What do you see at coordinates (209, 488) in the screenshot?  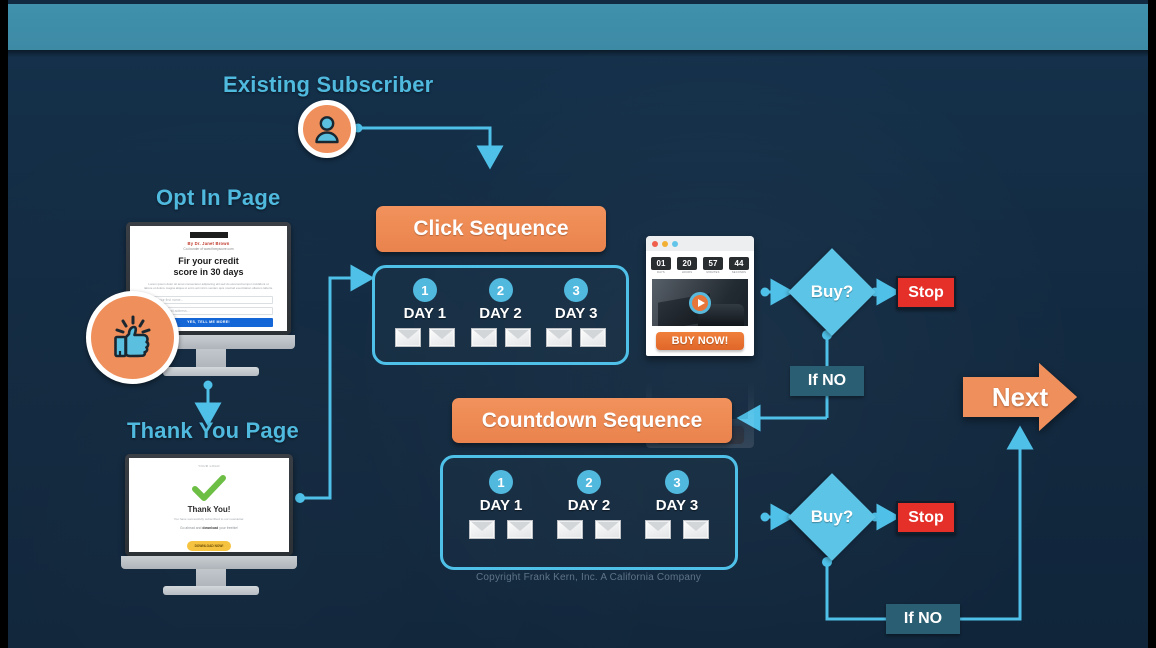 I see `check-icon` at bounding box center [209, 488].